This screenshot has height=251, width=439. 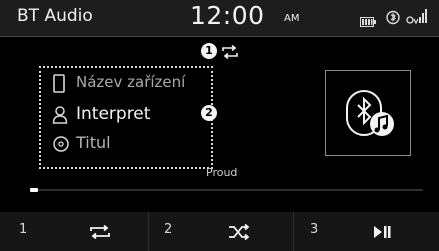 What do you see at coordinates (61, 146) in the screenshot?
I see `disc-icon` at bounding box center [61, 146].